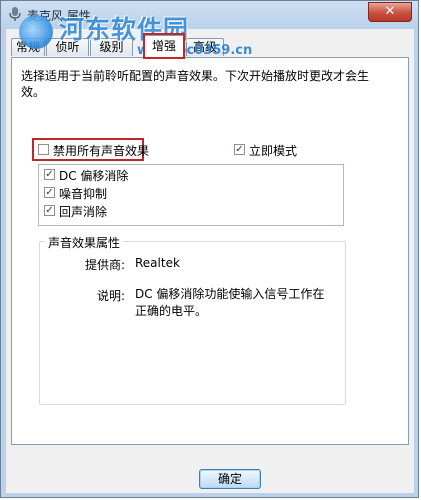  Describe the element at coordinates (111, 47) in the screenshot. I see `tab-levels: 级别` at that location.